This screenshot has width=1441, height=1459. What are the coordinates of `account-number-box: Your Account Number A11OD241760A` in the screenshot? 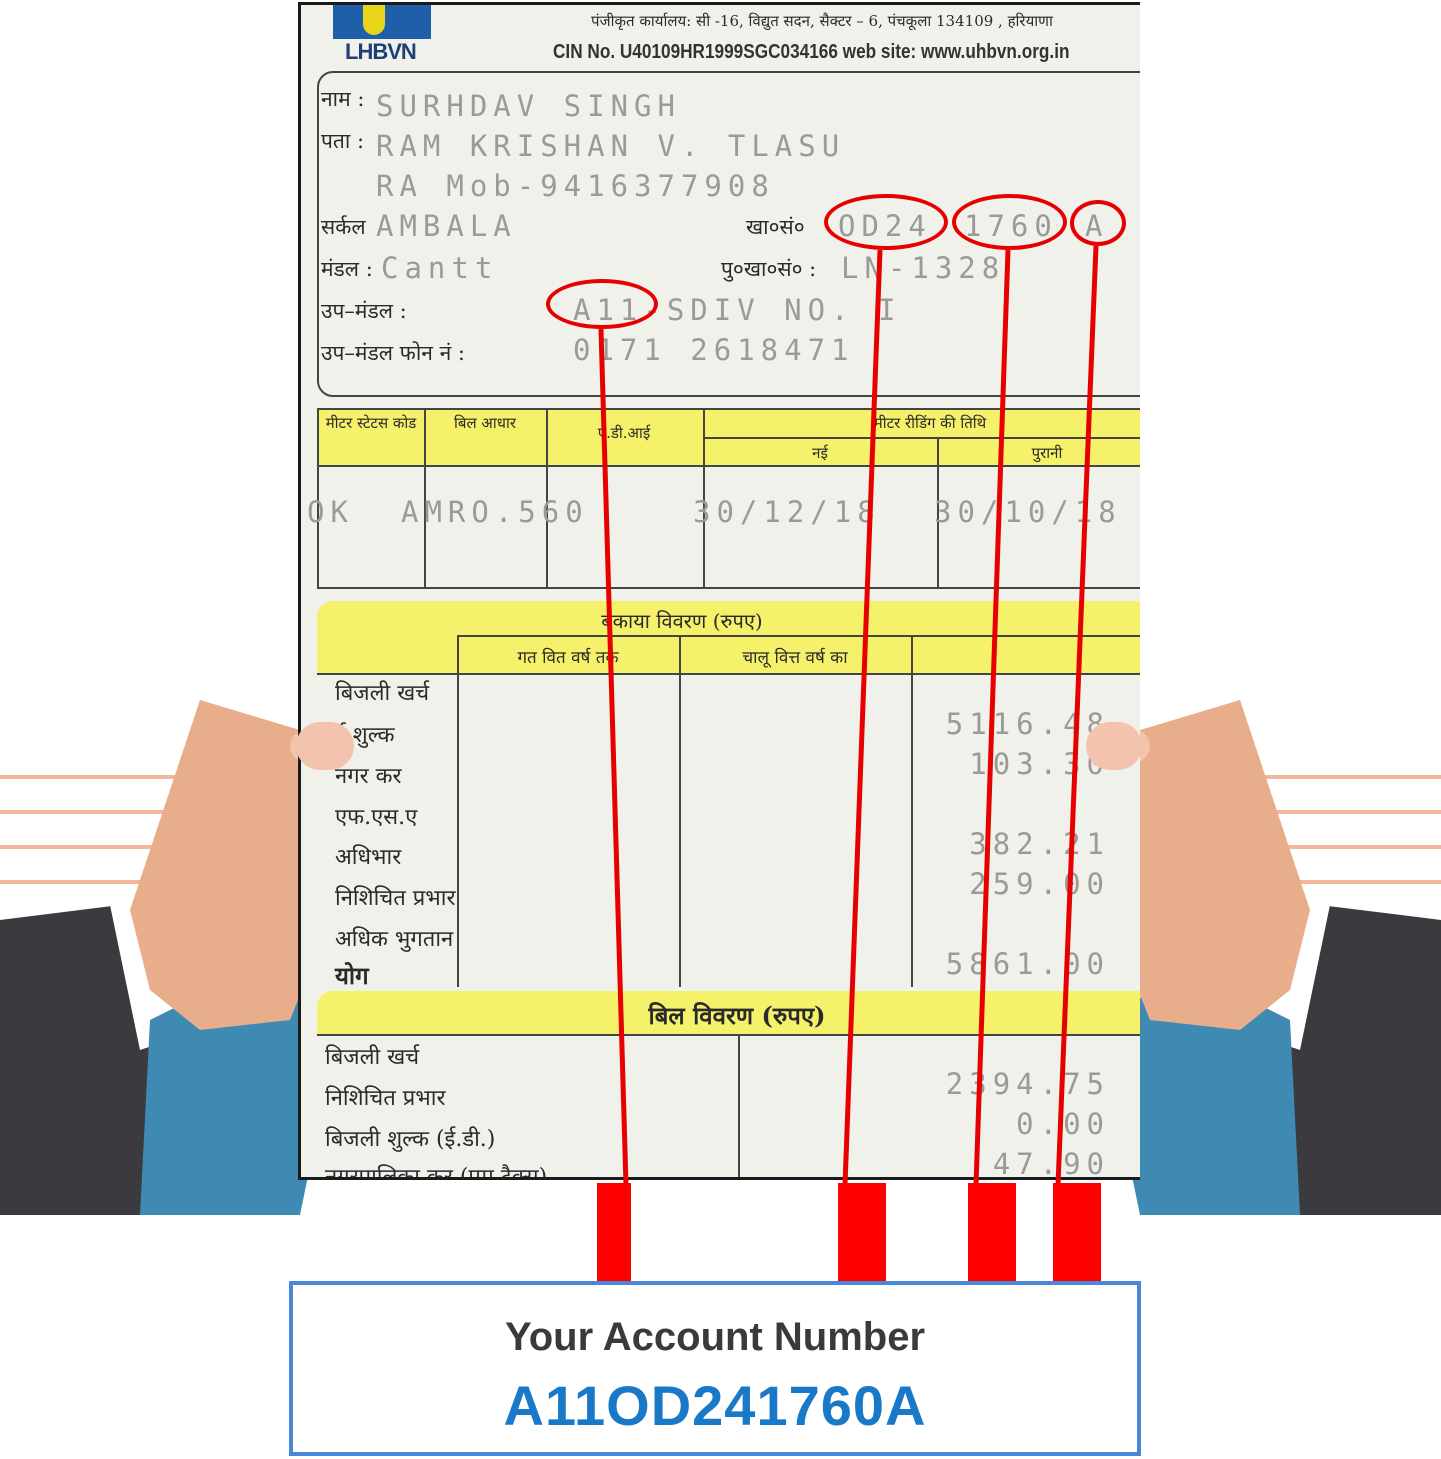 It's located at (715, 1368).